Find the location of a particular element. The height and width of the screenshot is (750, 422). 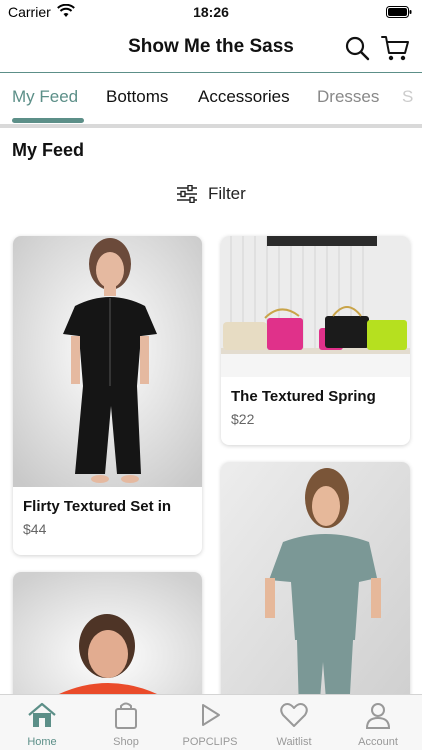

play-icon is located at coordinates (211, 715).